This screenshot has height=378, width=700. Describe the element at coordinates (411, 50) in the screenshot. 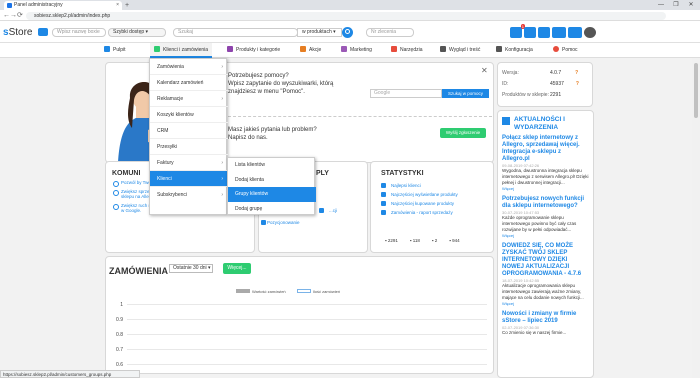

I see `menu-label: Narzędzia` at that location.